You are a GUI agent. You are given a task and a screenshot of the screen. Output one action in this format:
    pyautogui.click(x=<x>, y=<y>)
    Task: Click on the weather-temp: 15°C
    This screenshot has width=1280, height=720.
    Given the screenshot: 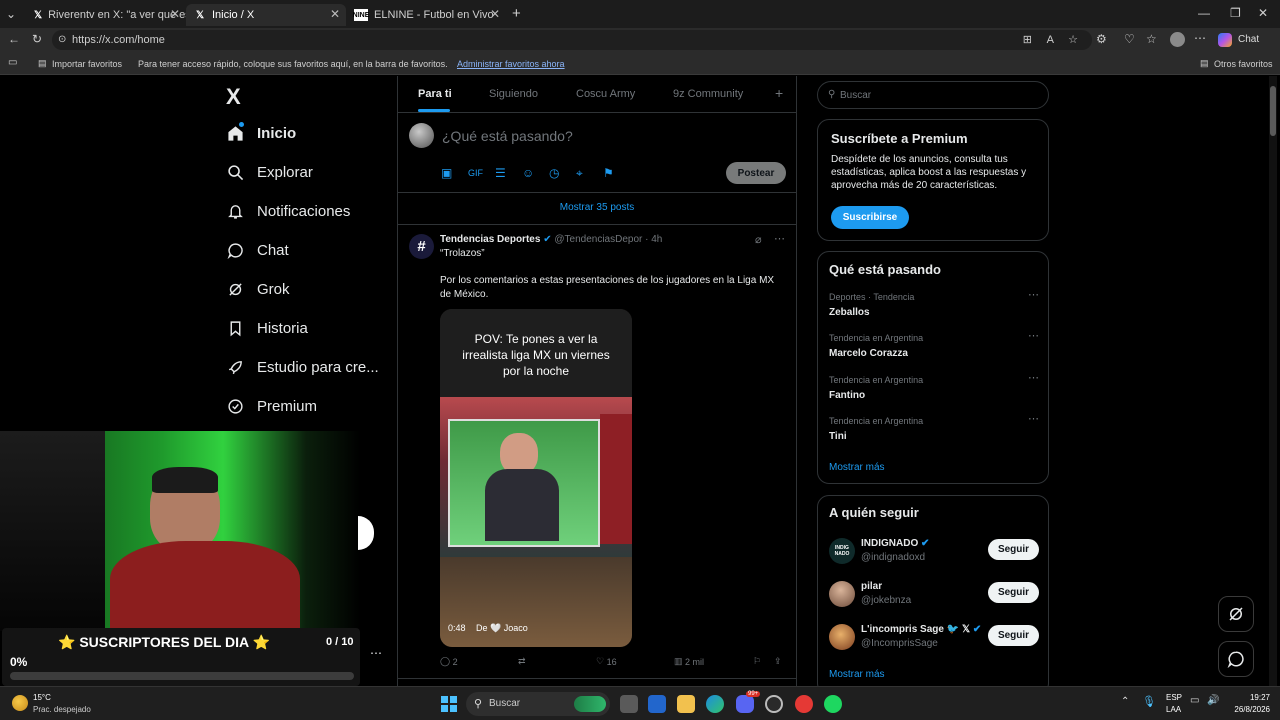 What is the action you would take?
    pyautogui.click(x=42, y=697)
    